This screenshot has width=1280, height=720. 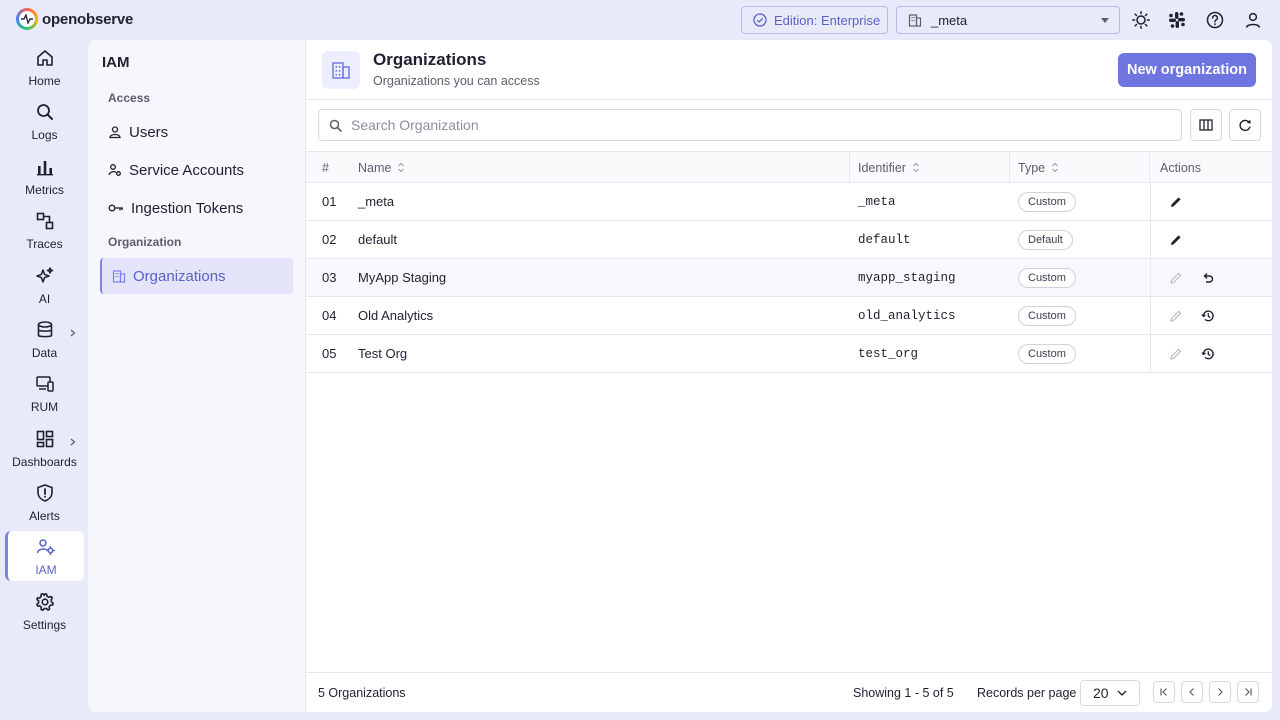 I want to click on nav-traces: Traces, so click(x=44, y=230).